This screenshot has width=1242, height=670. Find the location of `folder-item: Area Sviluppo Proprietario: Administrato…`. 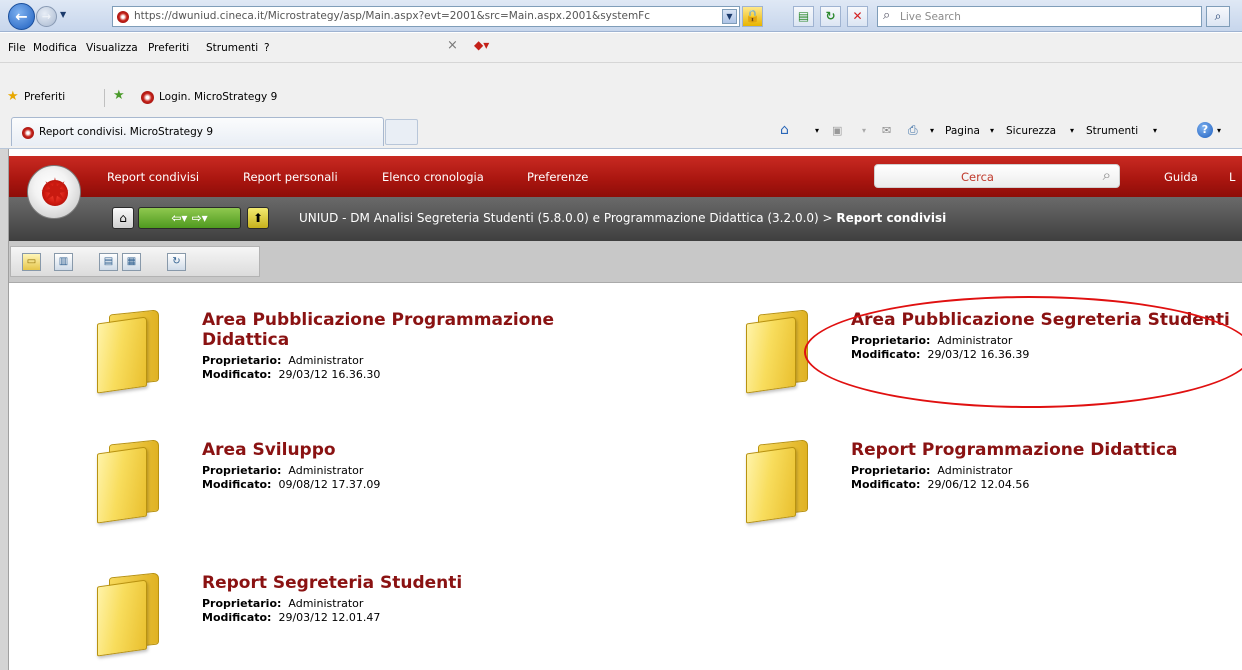

folder-item: Area Sviluppo Proprietario: Administrato… is located at coordinates (397, 494).